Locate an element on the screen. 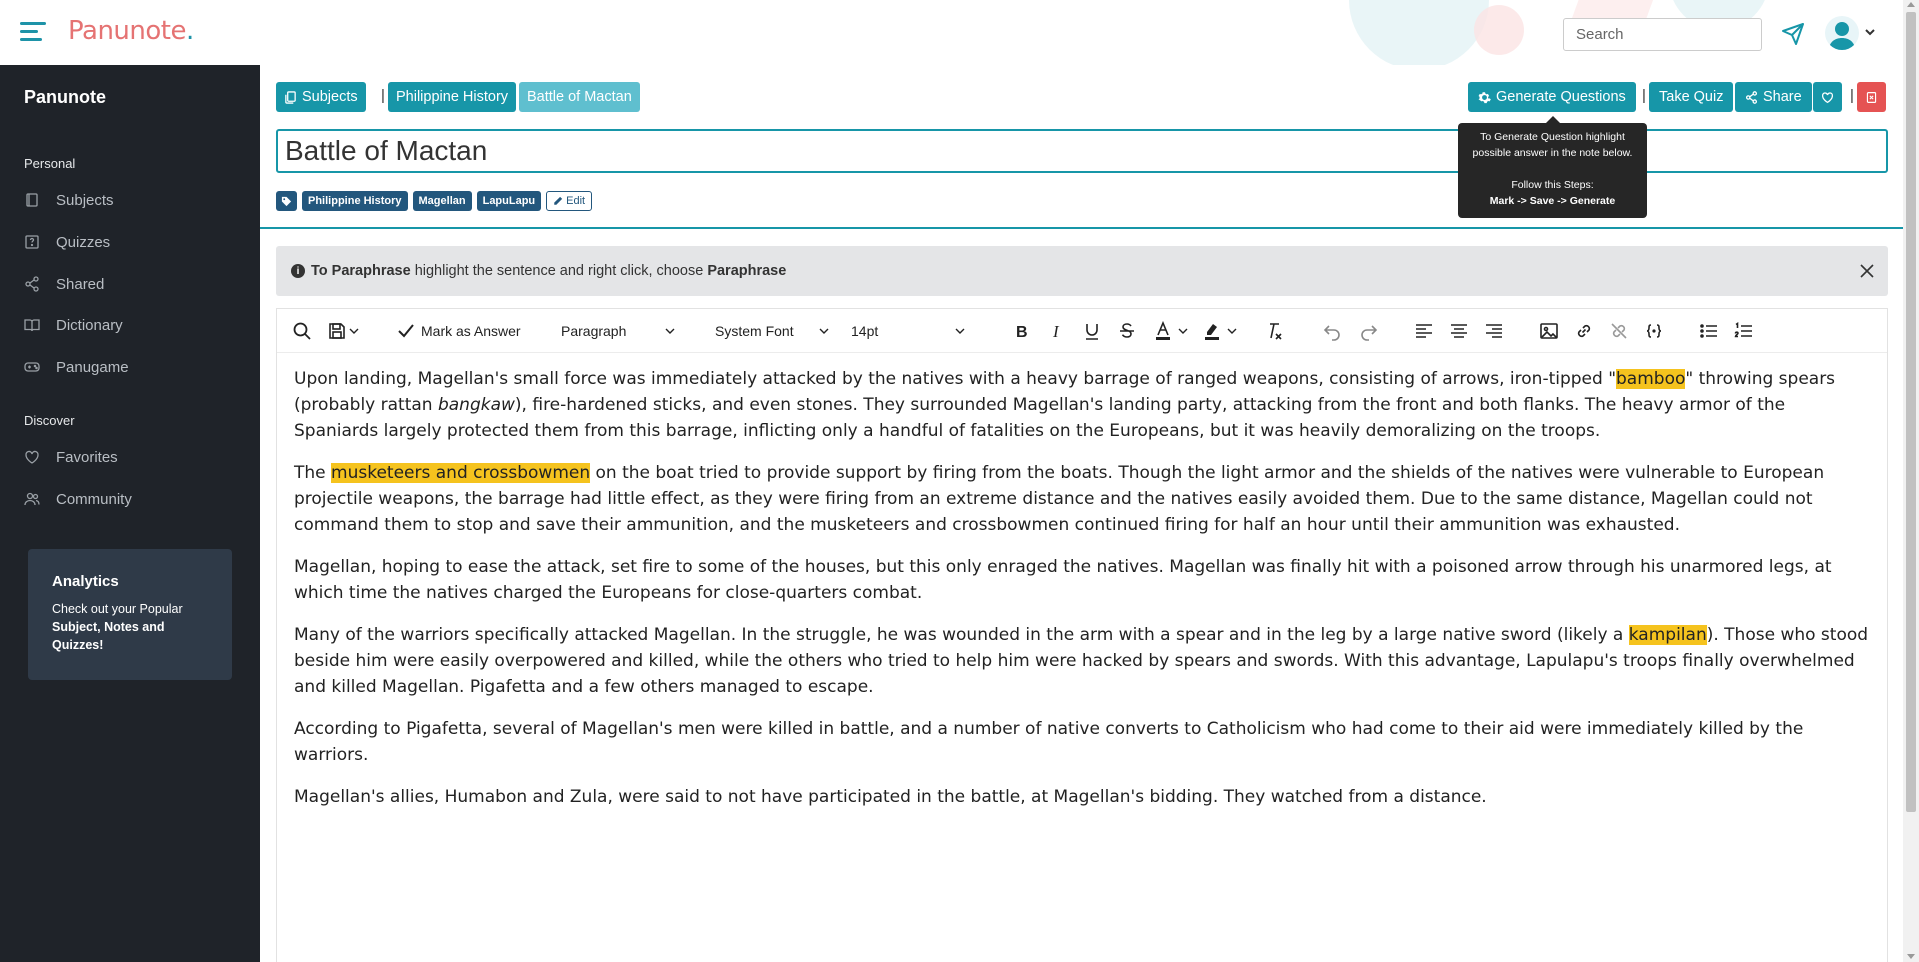 The height and width of the screenshot is (962, 1919). subjects-breadcrumb-button: Subjects is located at coordinates (321, 97).